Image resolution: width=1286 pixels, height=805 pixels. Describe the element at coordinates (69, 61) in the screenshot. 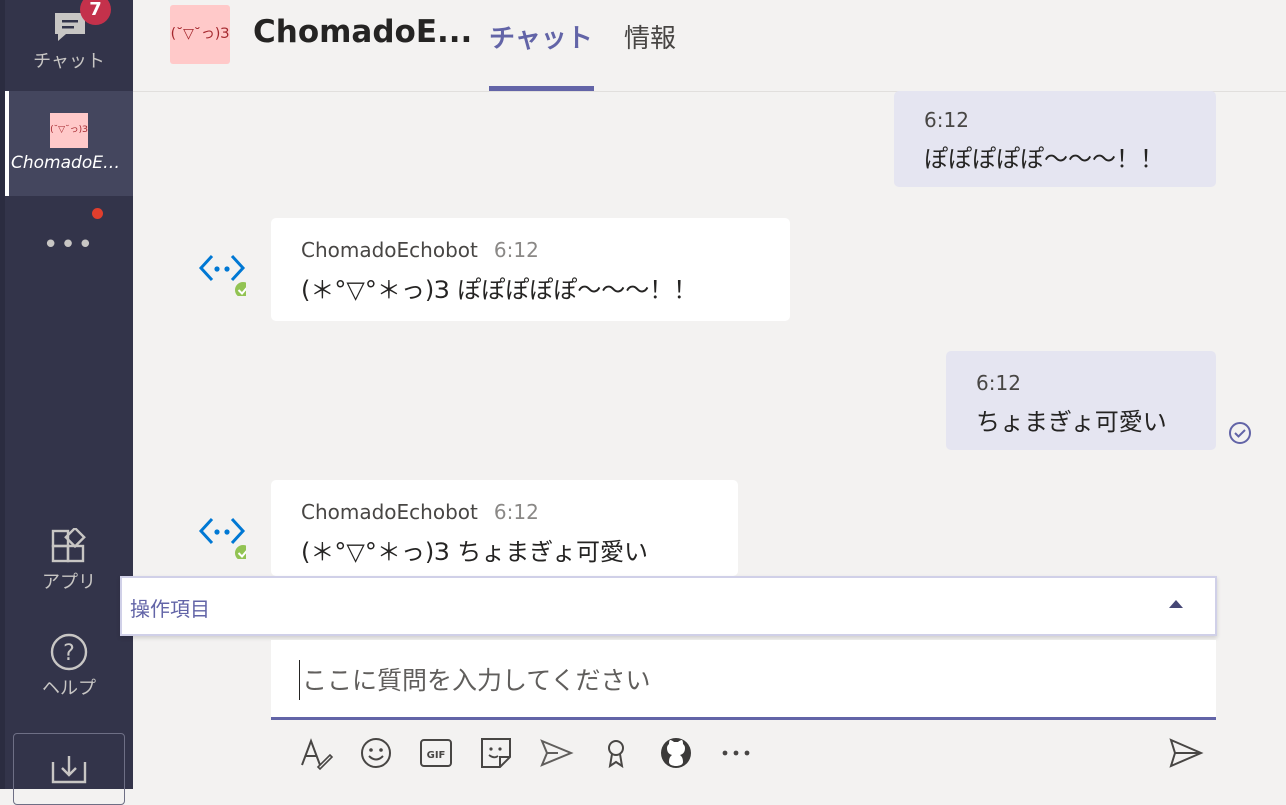

I see `rail-item-label: チャット` at that location.